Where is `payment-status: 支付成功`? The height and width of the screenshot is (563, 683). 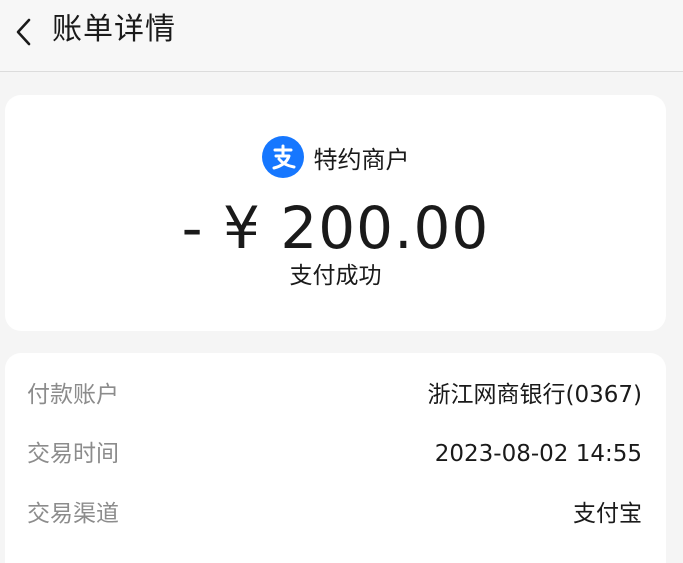 payment-status: 支付成功 is located at coordinates (335, 276).